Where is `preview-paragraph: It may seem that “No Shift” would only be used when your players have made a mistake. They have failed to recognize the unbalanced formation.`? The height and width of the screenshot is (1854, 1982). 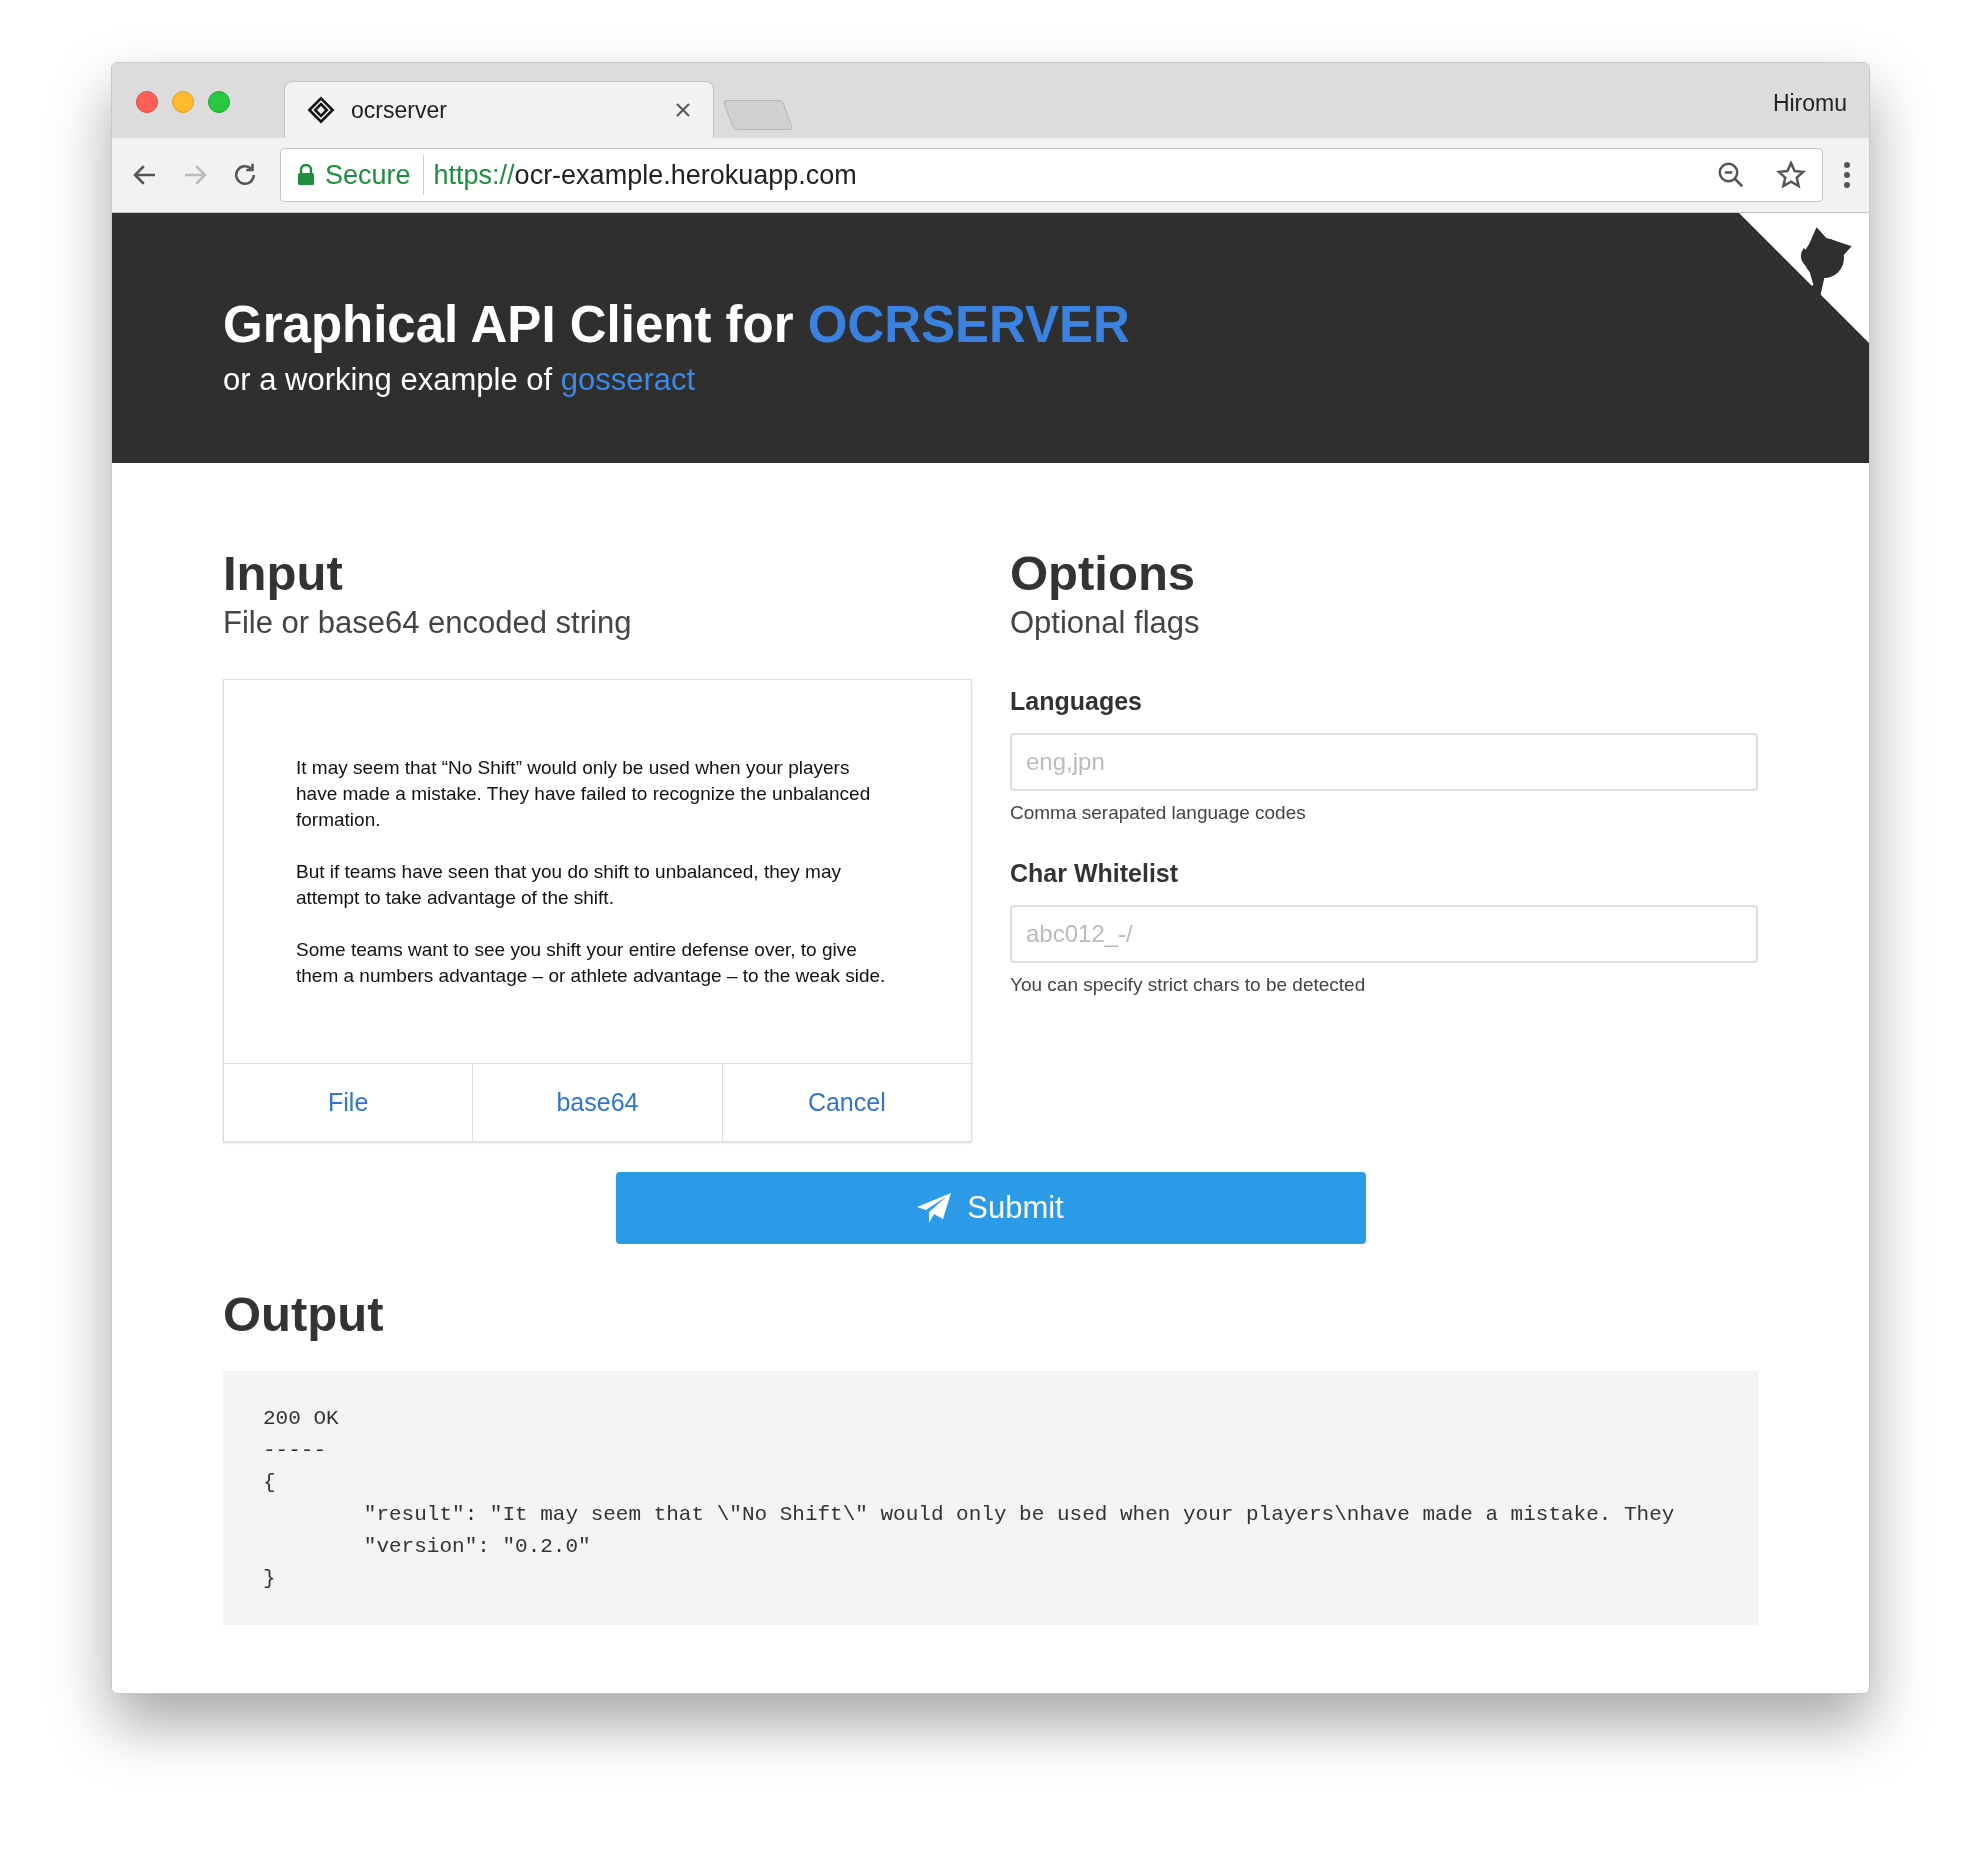
preview-paragraph: It may seem that “No Shift” would only be used when your players have made a mistake. They have failed to recognize the unbalanced formation. is located at coordinates (584, 793).